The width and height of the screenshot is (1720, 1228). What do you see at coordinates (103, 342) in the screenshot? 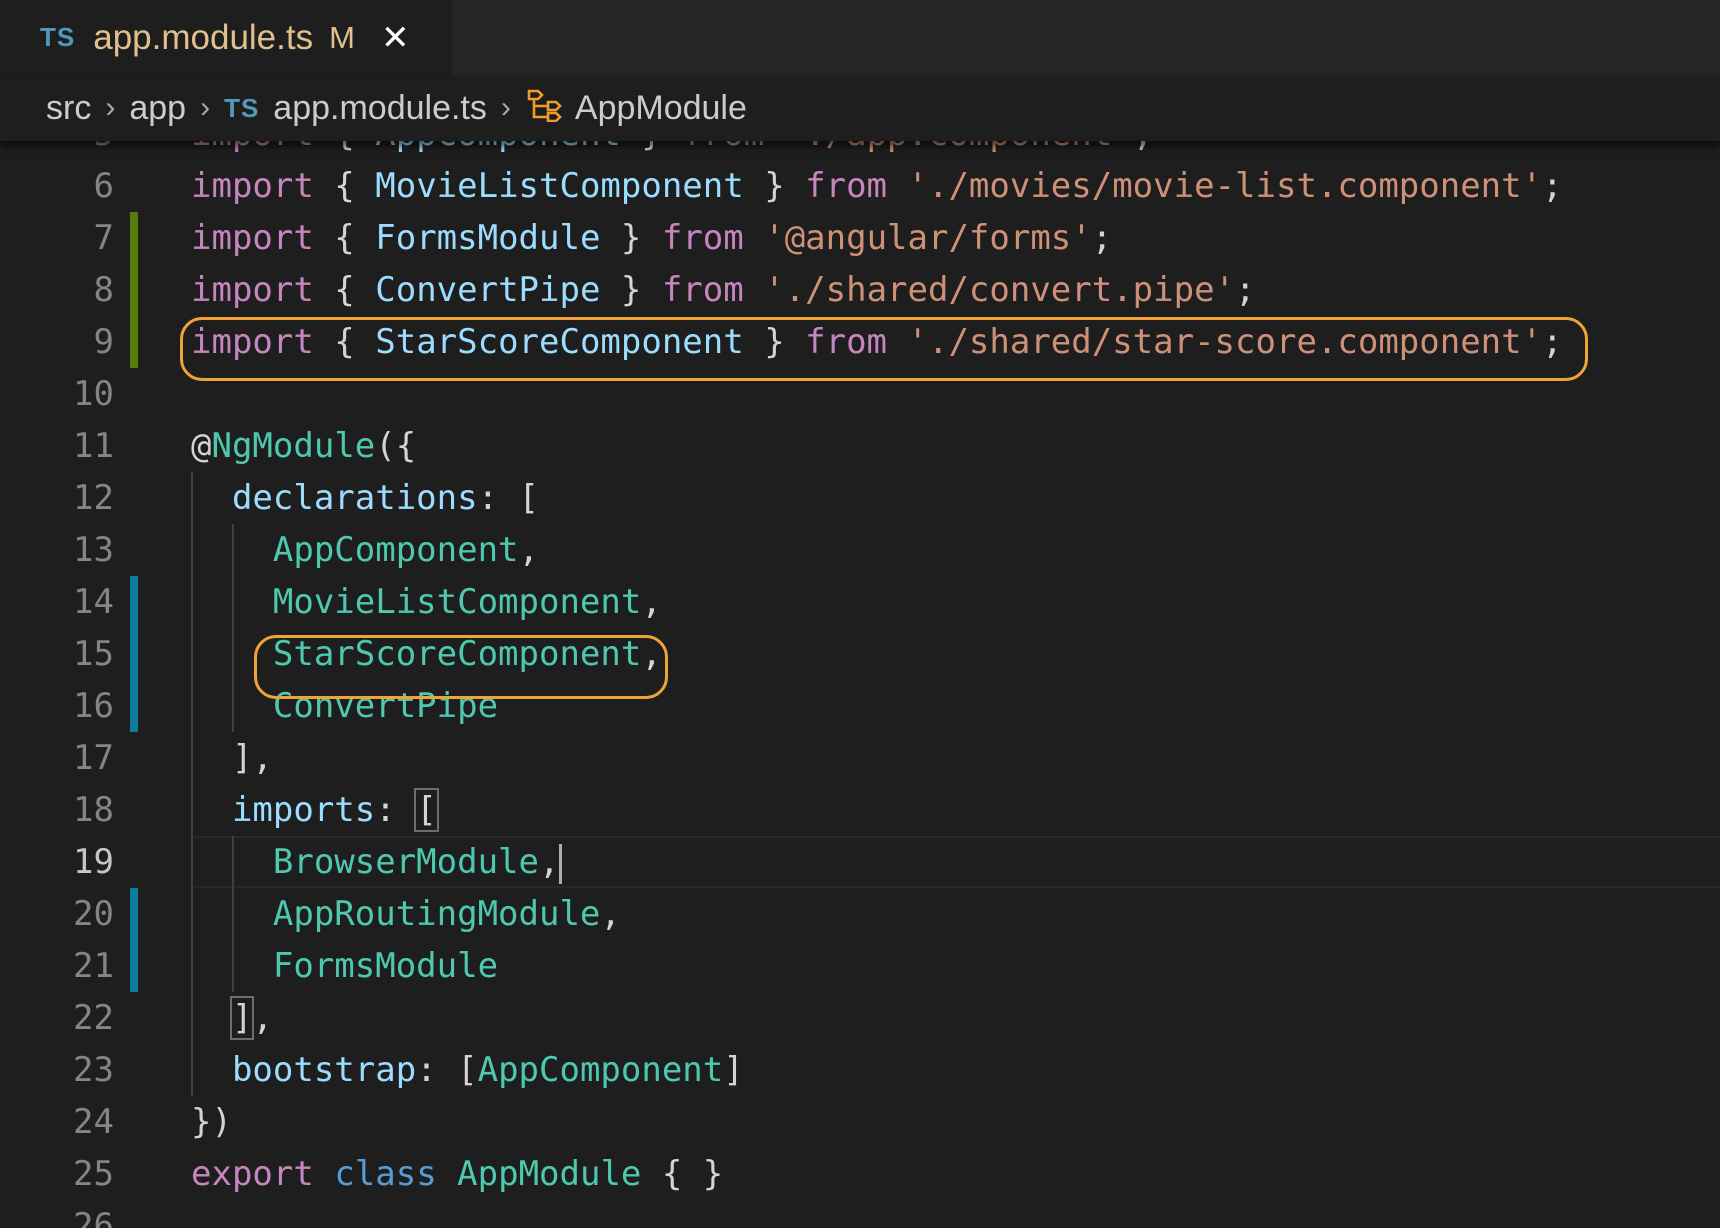
I see `line-number: 9` at bounding box center [103, 342].